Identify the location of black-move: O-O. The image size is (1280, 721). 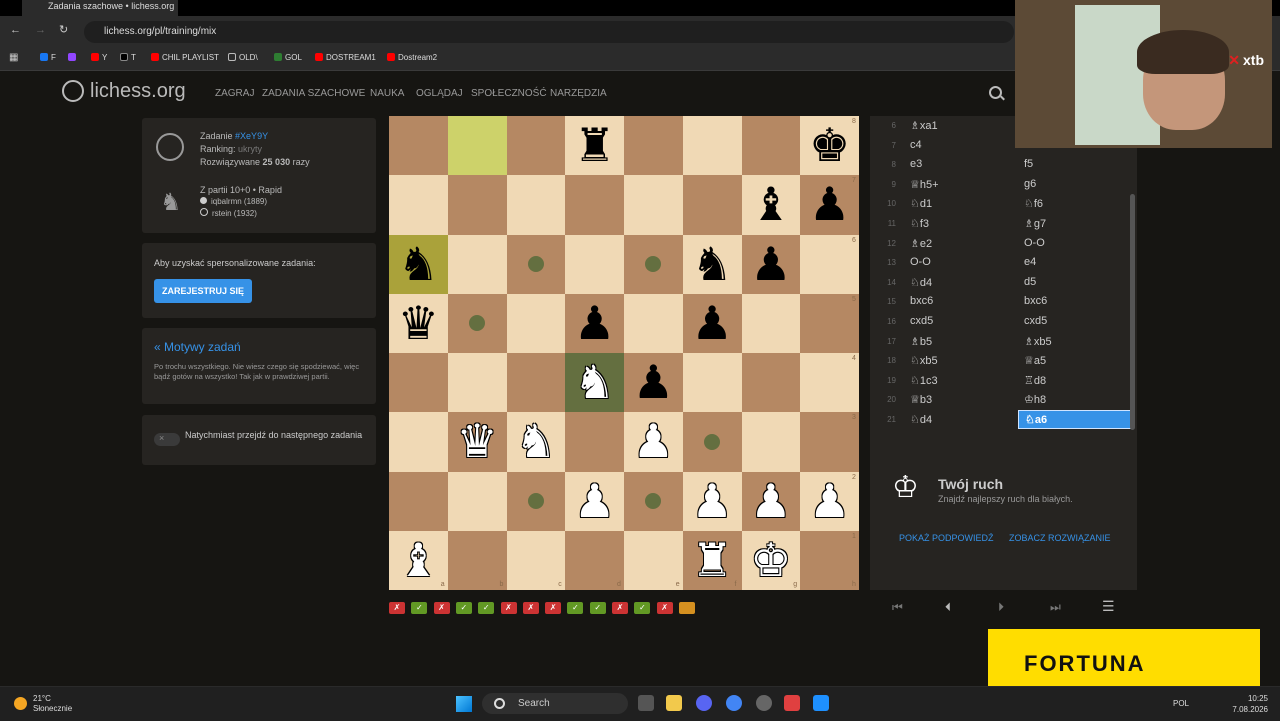
(1034, 243).